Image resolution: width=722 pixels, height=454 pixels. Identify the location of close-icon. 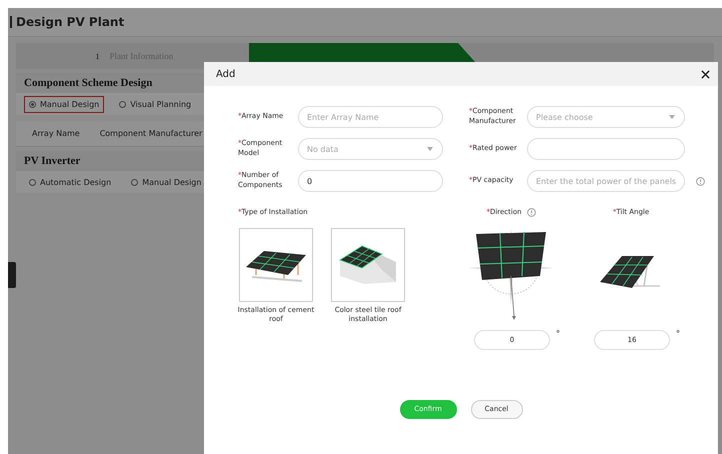
(705, 74).